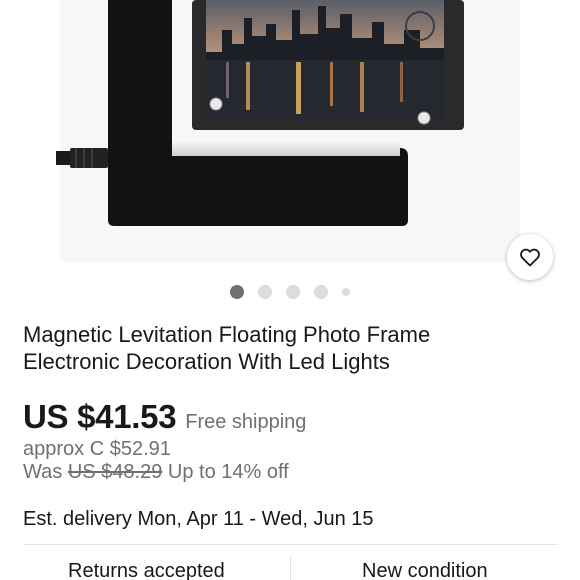  Describe the element at coordinates (115, 472) in the screenshot. I see `was-price: US $48.29` at that location.